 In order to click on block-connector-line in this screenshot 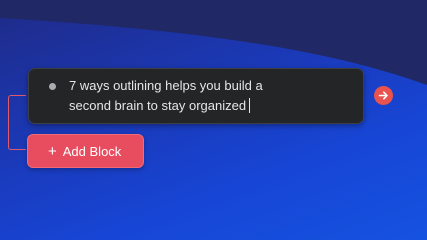, I will do `click(17, 122)`.